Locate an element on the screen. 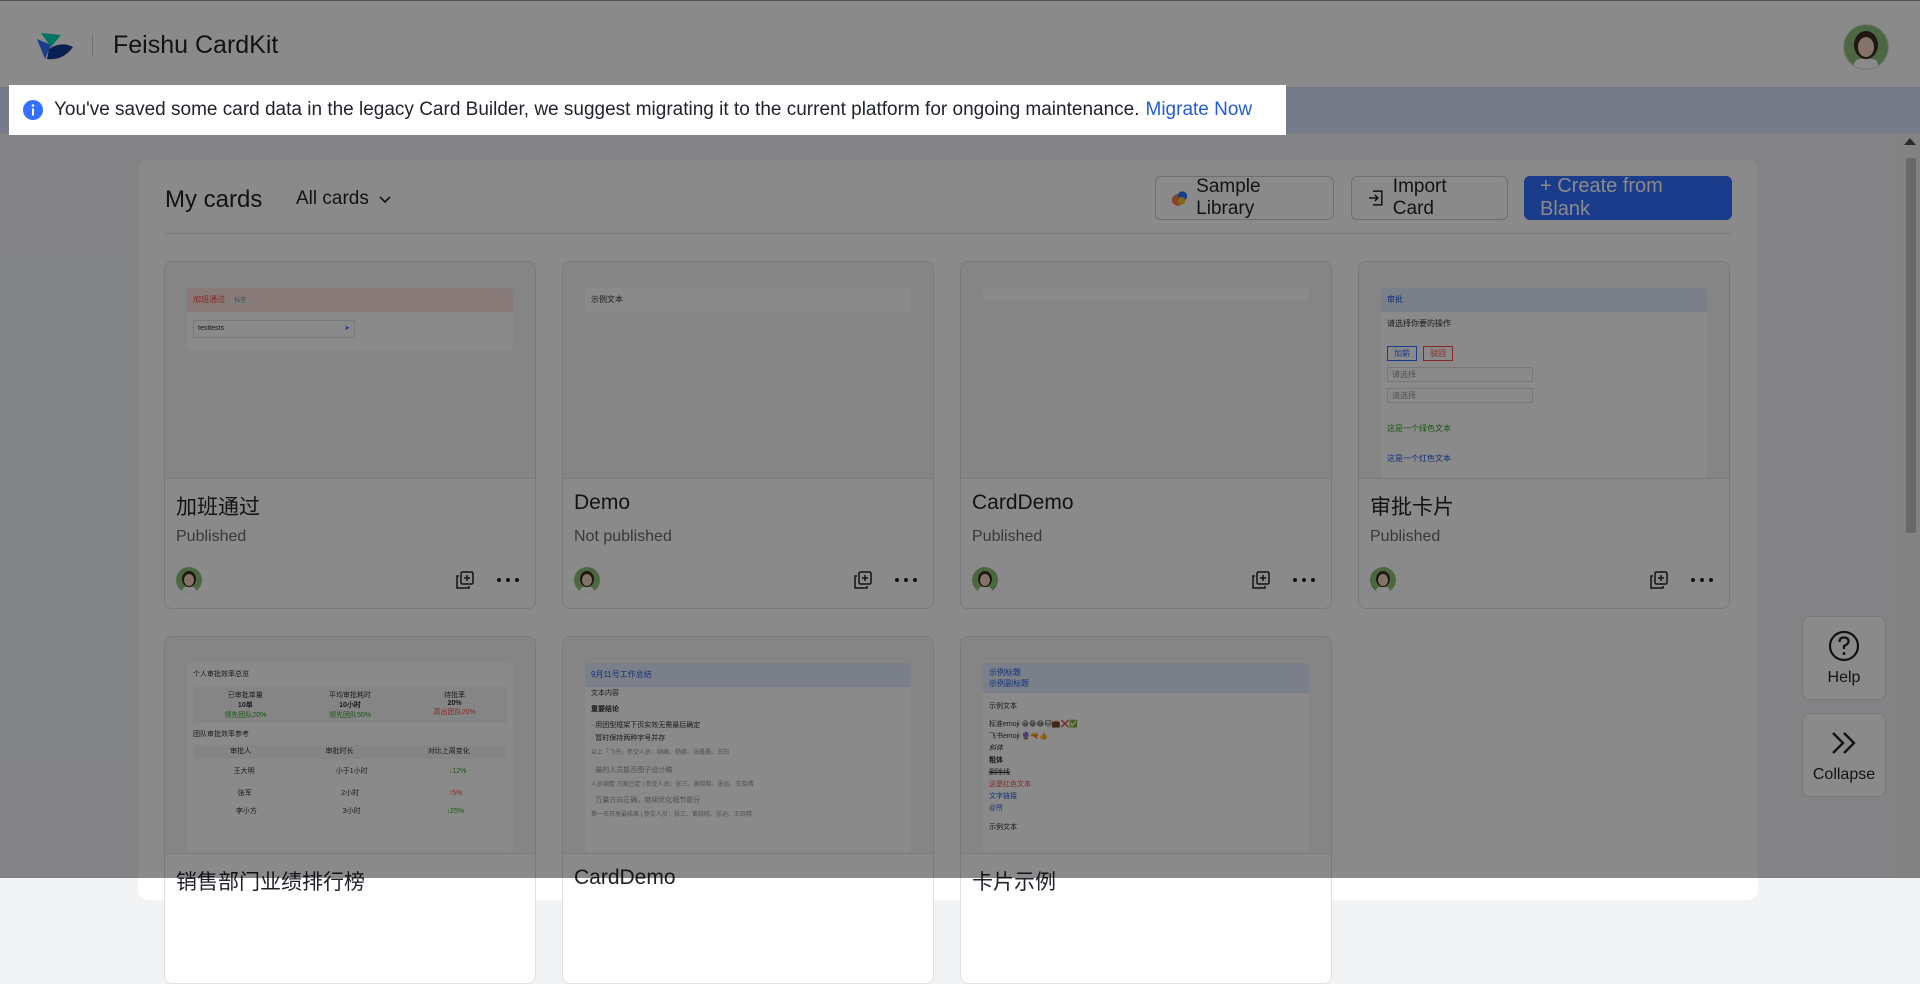 This screenshot has height=984, width=1920. info-icon is located at coordinates (33, 110).